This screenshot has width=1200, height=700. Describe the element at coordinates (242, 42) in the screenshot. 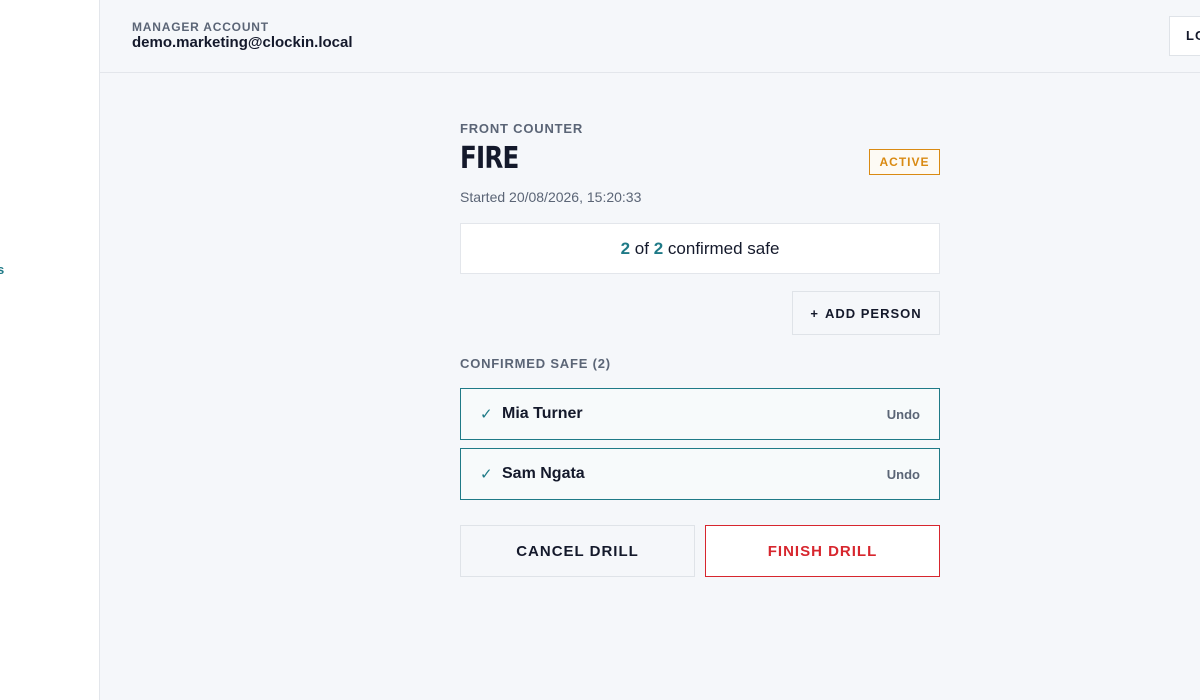

I see `account-email: demo.marketing@clockin.local` at that location.